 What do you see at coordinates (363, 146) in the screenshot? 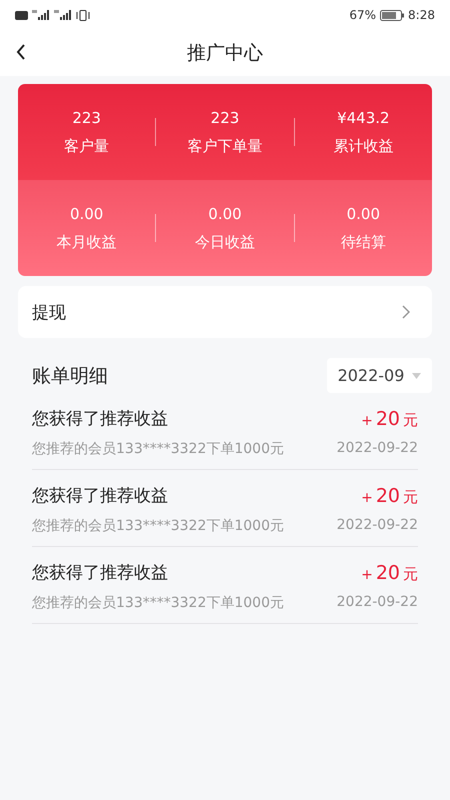
I see `stat-label: 累计收益` at bounding box center [363, 146].